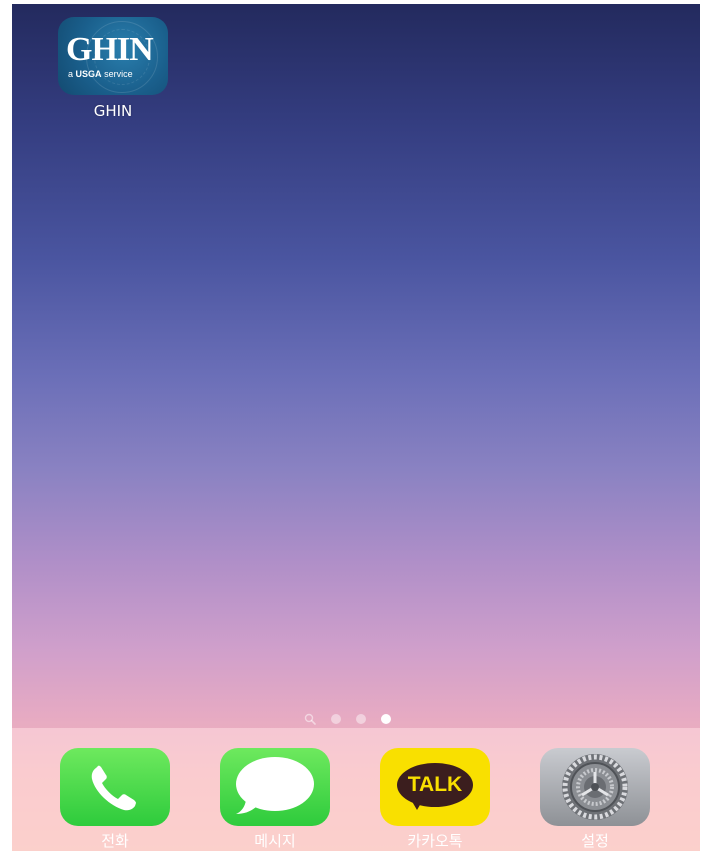 The image size is (707, 851). Describe the element at coordinates (417, 804) in the screenshot. I see `kakao-bubble-tail` at that location.